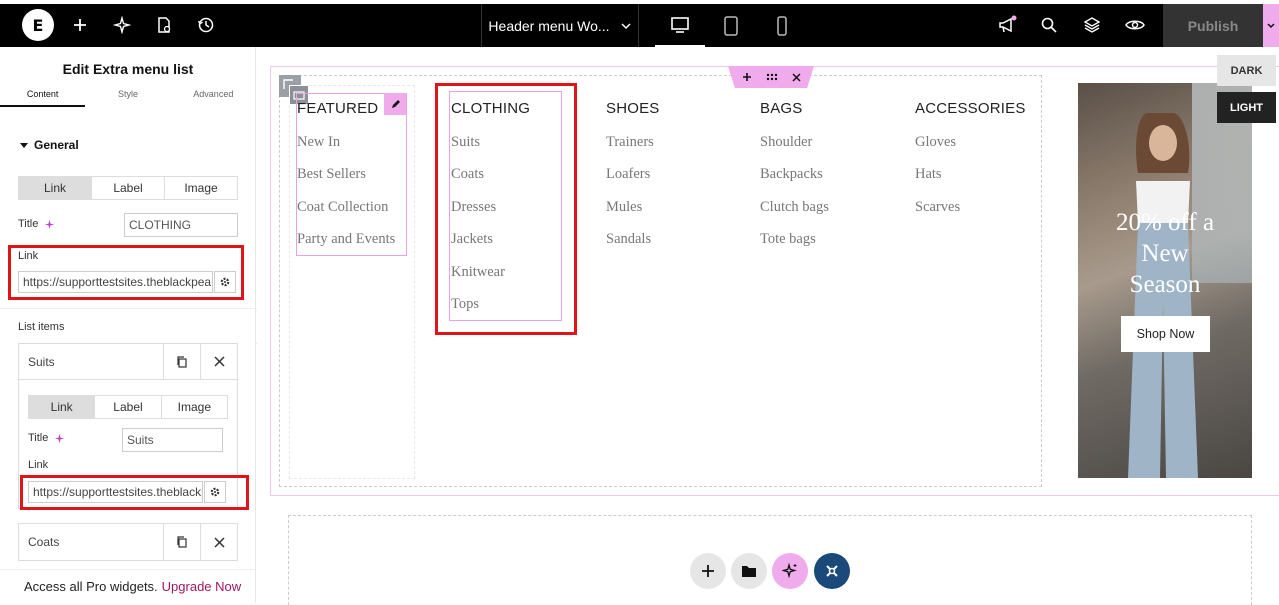 The height and width of the screenshot is (605, 1279). Describe the element at coordinates (624, 207) in the screenshot. I see `menu-link: Mules` at that location.